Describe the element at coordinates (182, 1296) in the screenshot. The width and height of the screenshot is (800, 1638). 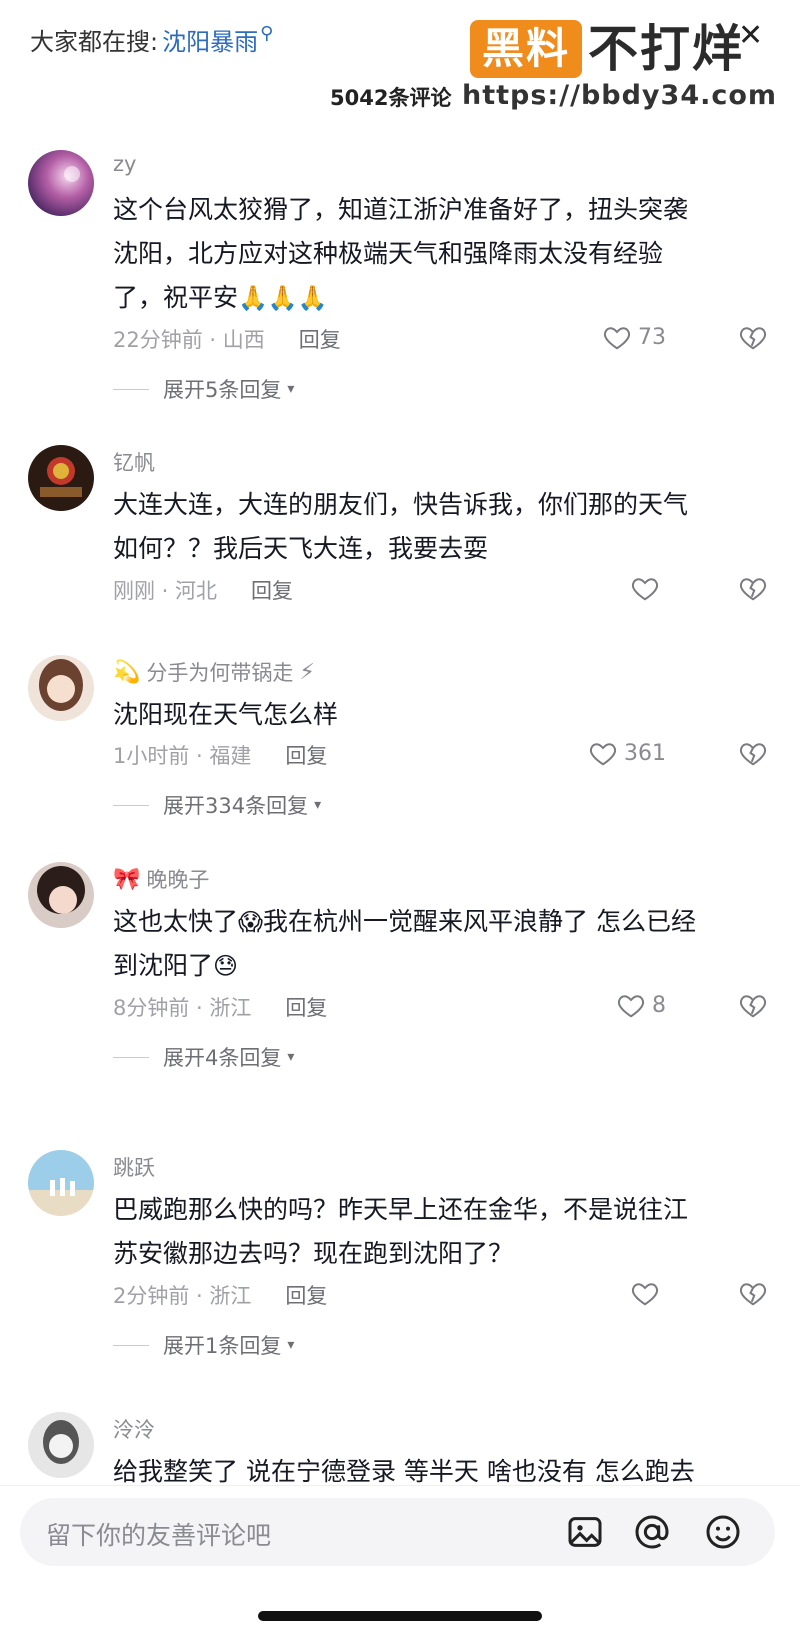
I see `time-location: 2分钟前 · 浙江` at that location.